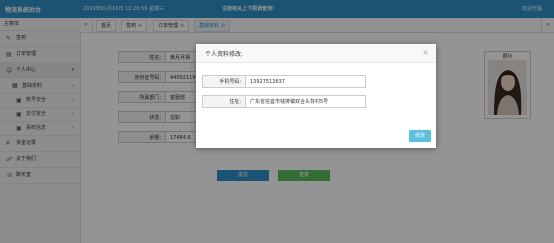 The image size is (554, 243). Describe the element at coordinates (306, 81) in the screenshot. I see `phone-input: 13927512637` at that location.